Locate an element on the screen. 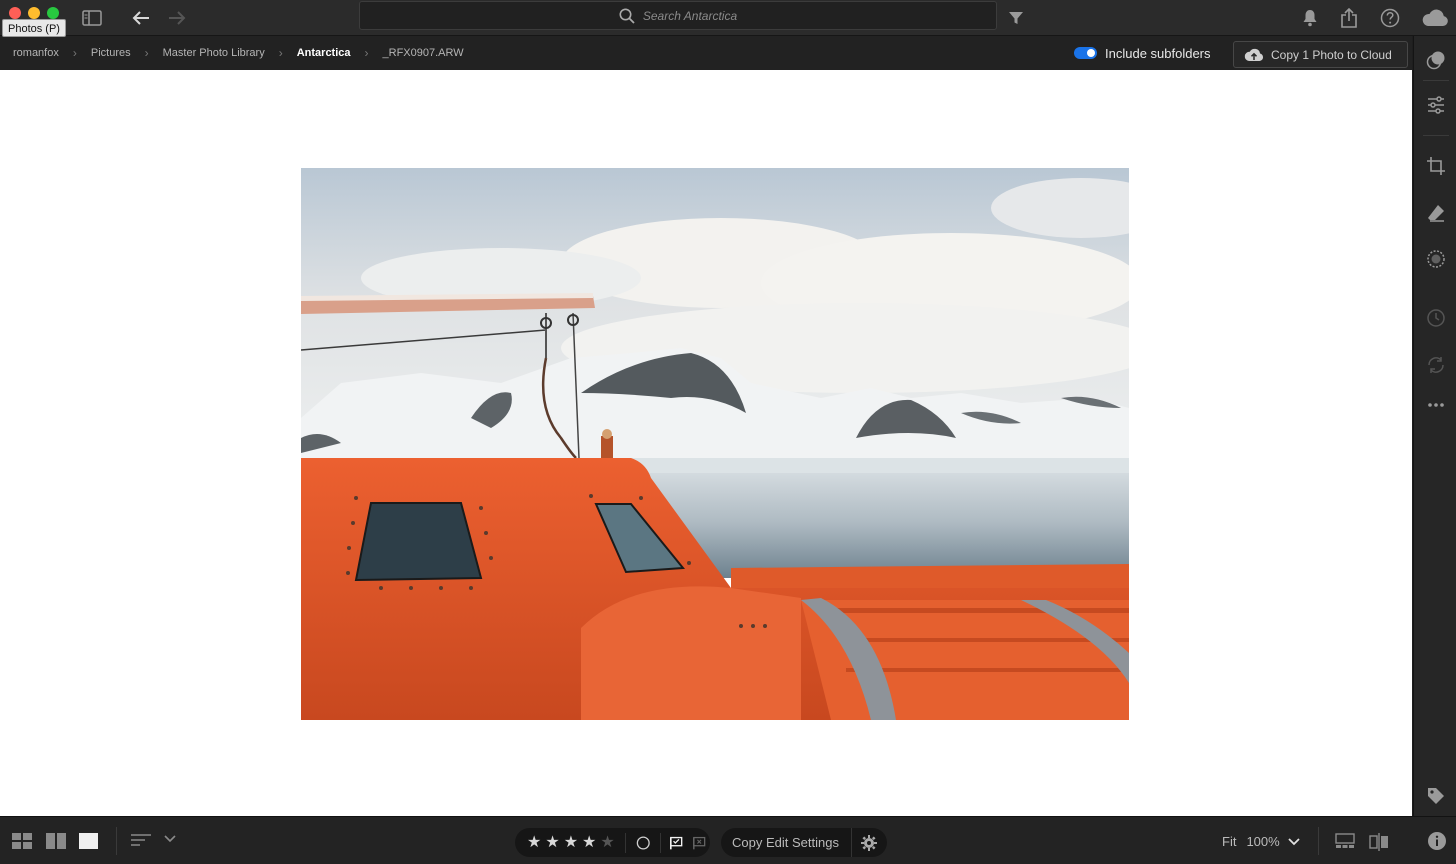  filmstrip-icon is located at coordinates (1345, 841).